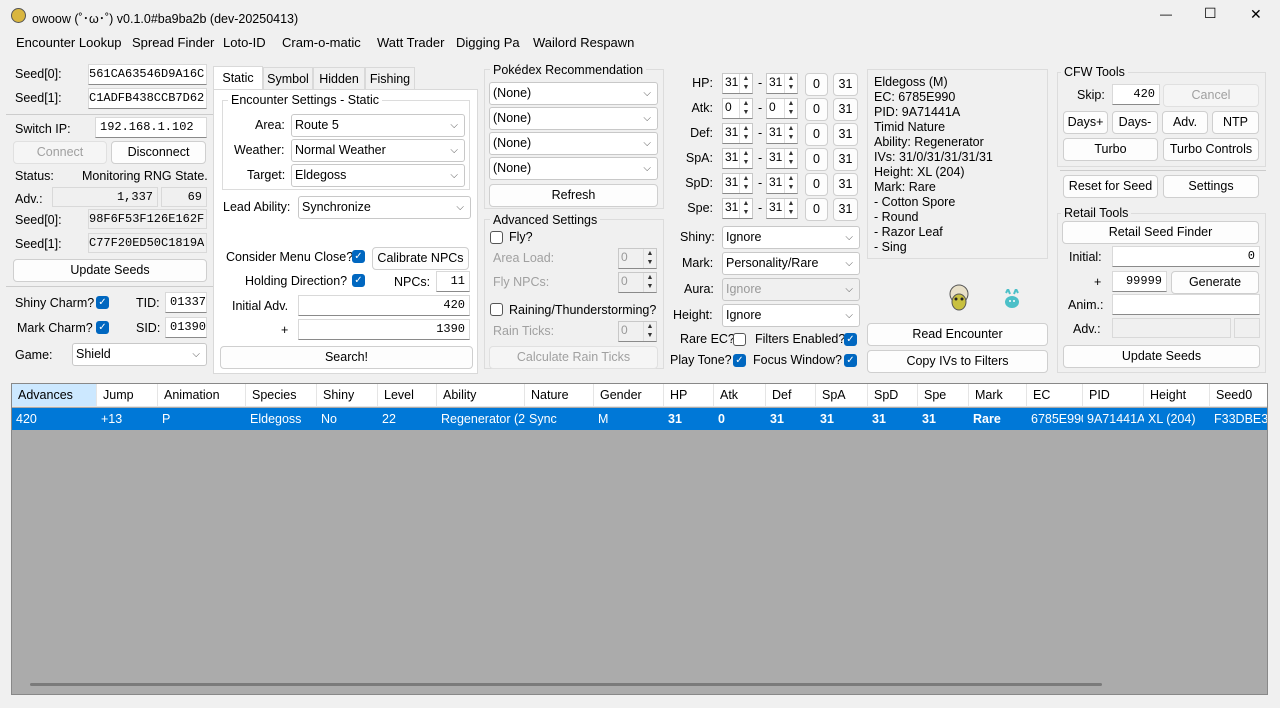 The height and width of the screenshot is (708, 1280). I want to click on area-load-spinner: 0 ▲ ▼, so click(637, 258).